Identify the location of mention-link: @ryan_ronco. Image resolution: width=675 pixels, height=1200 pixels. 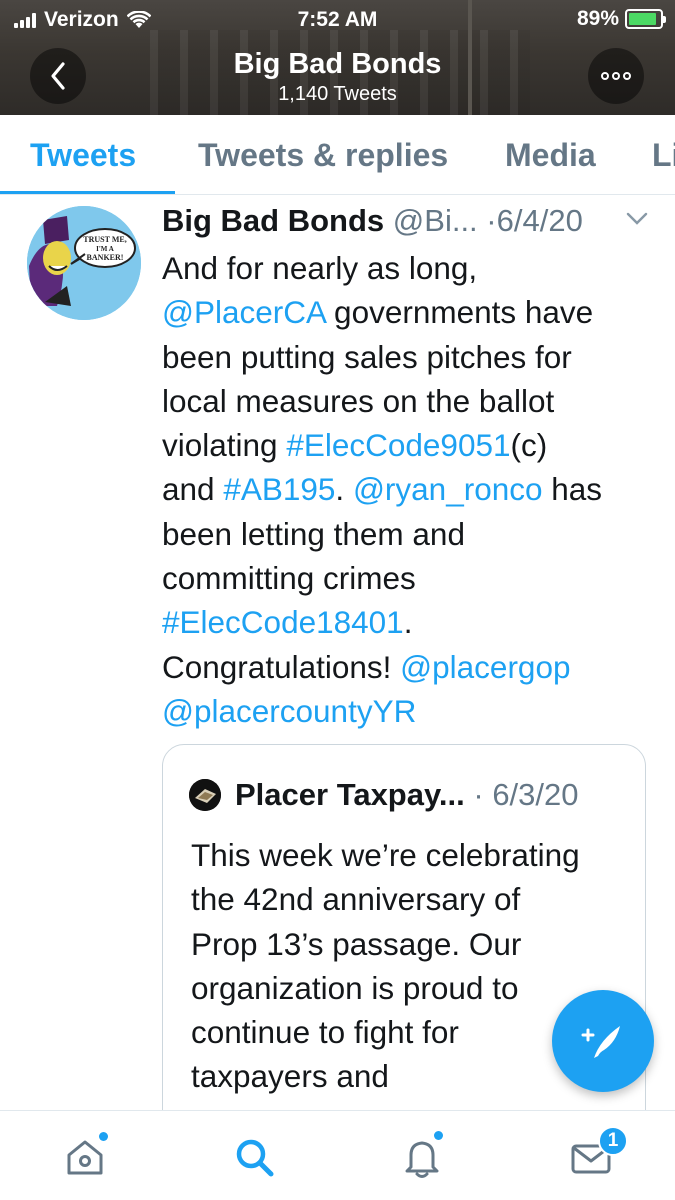
(448, 489).